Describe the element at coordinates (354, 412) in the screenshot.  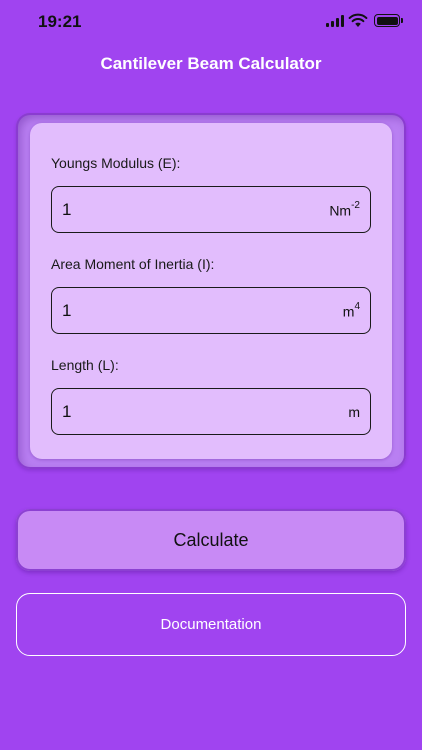
I see `length-unit: m` at that location.